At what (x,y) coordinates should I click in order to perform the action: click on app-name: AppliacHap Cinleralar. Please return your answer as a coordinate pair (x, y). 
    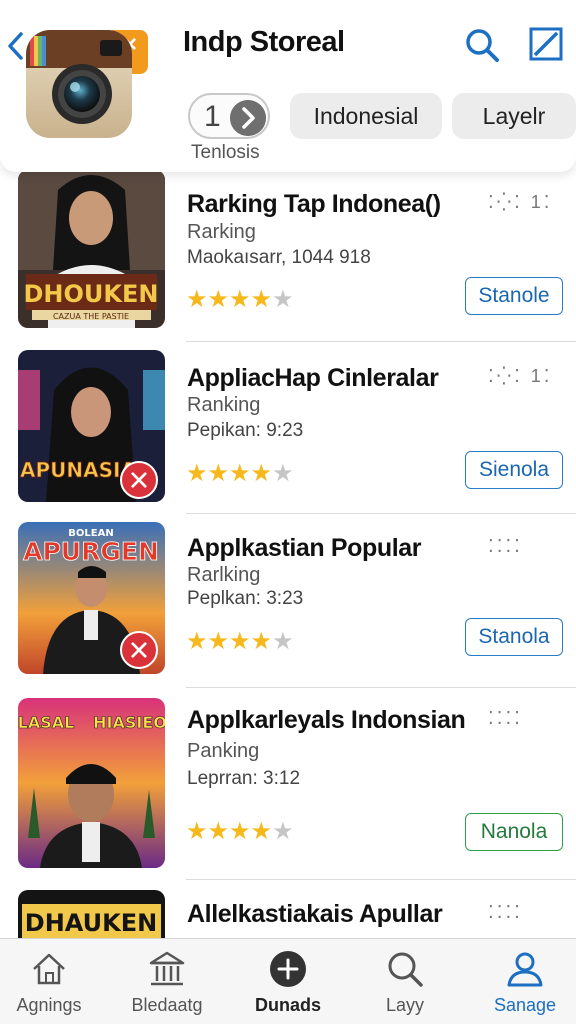
    Looking at the image, I should click on (313, 378).